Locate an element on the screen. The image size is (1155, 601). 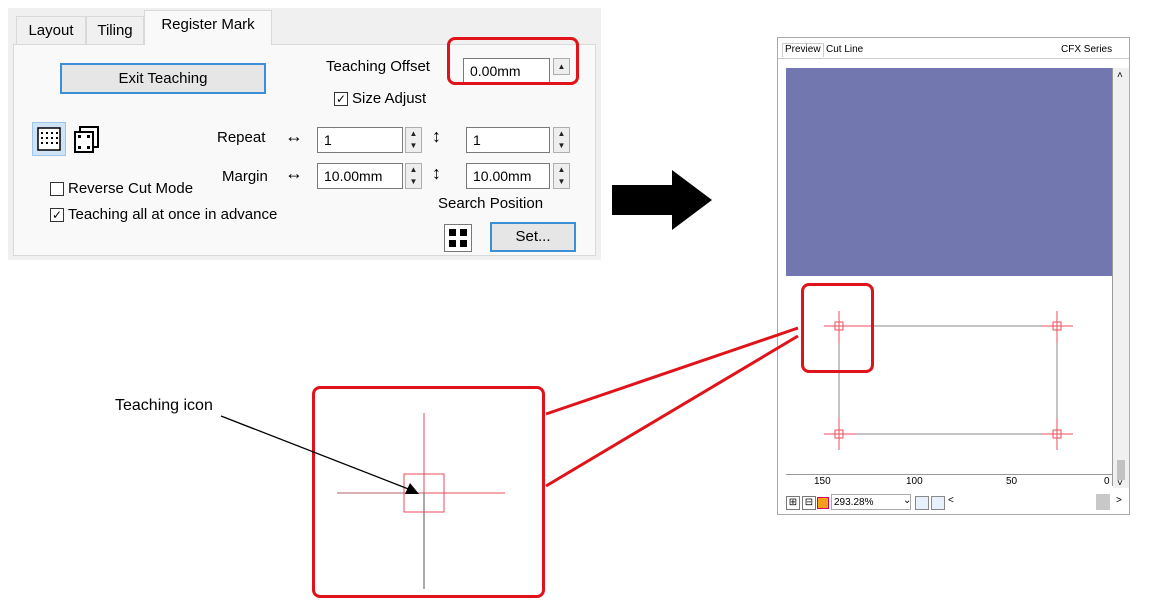
scroll-down-icon: ˅ is located at coordinates (1120, 483).